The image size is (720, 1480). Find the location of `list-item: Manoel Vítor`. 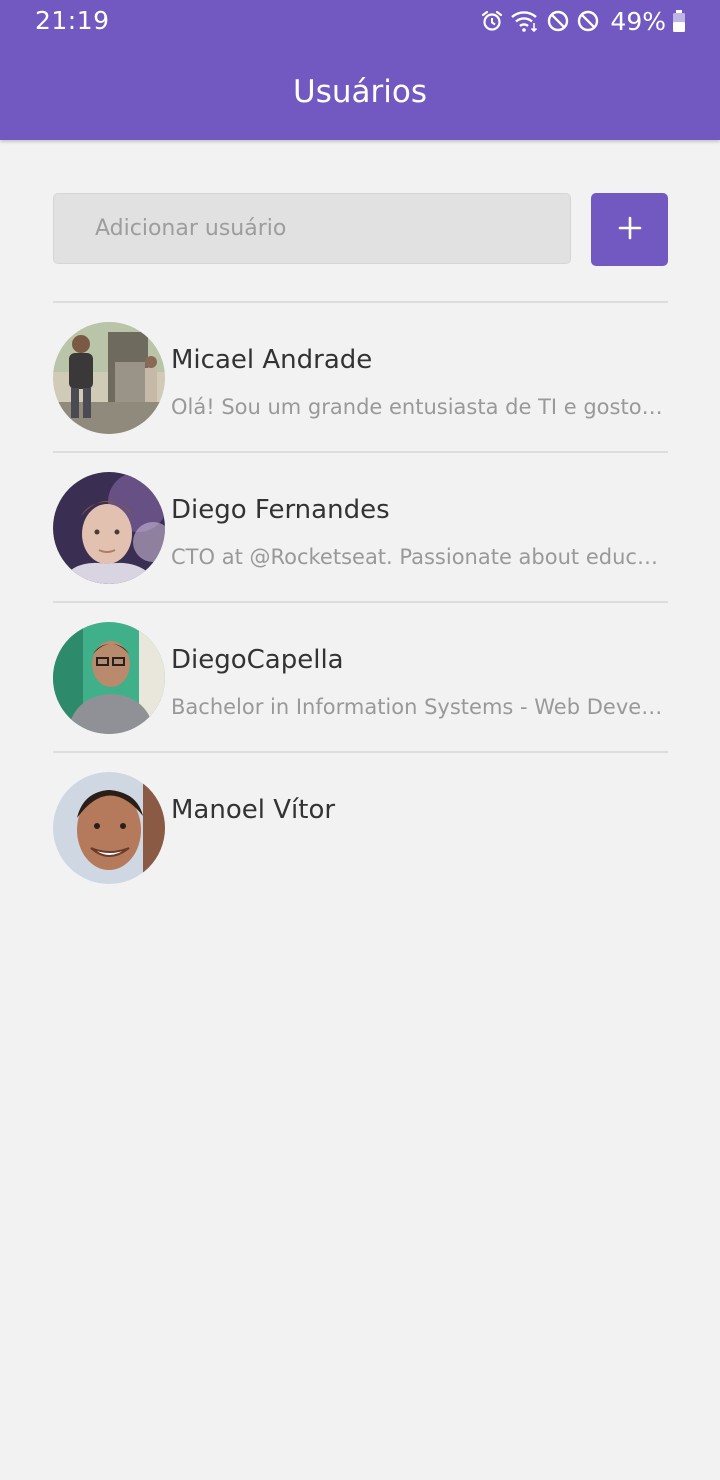

list-item: Manoel Vítor is located at coordinates (360, 826).